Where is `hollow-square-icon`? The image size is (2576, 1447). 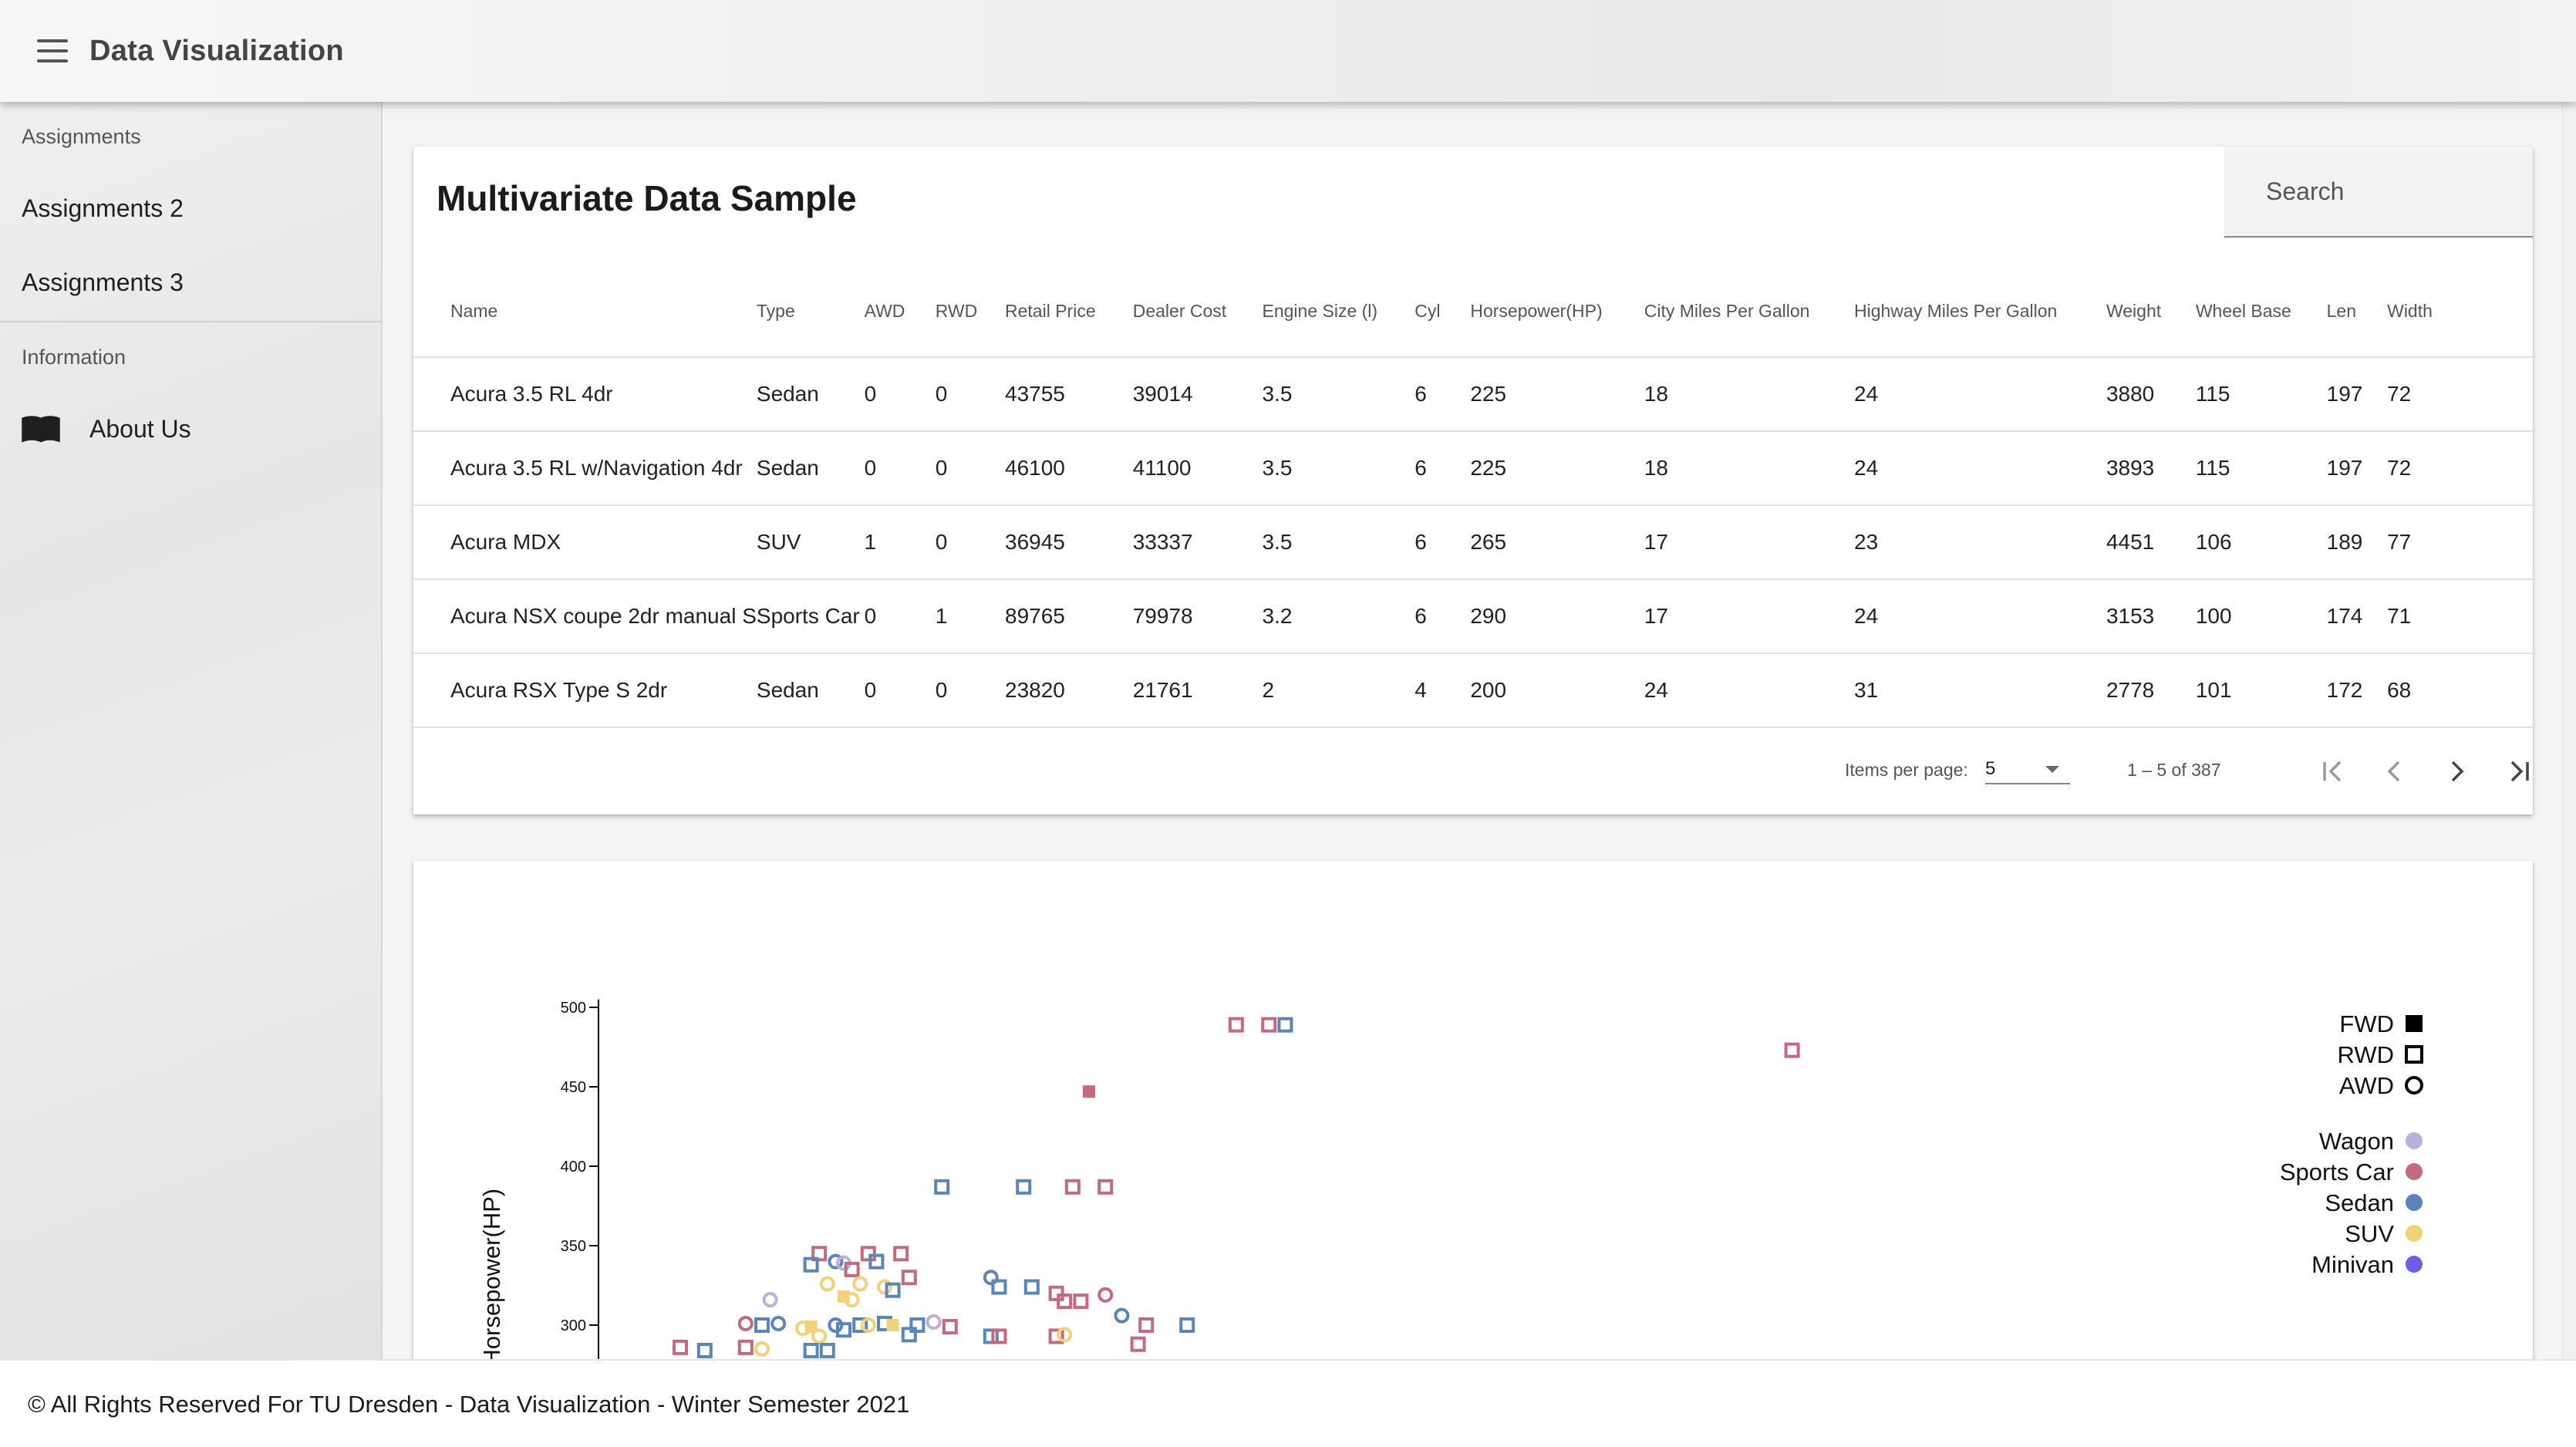 hollow-square-icon is located at coordinates (2414, 1054).